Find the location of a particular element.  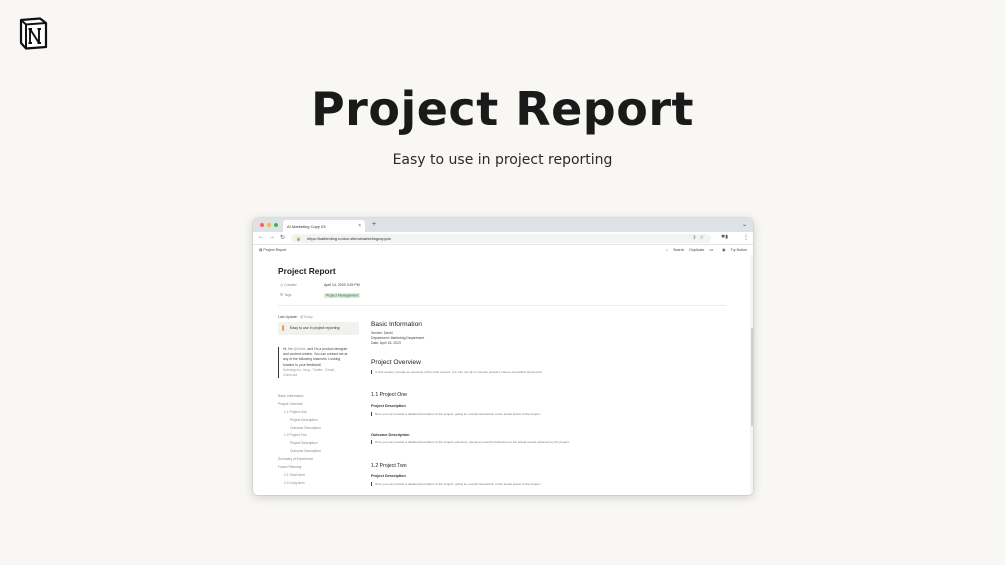

browser-tab-bar: AI Marketing Copy 03 × + ⌄ is located at coordinates (503, 225).